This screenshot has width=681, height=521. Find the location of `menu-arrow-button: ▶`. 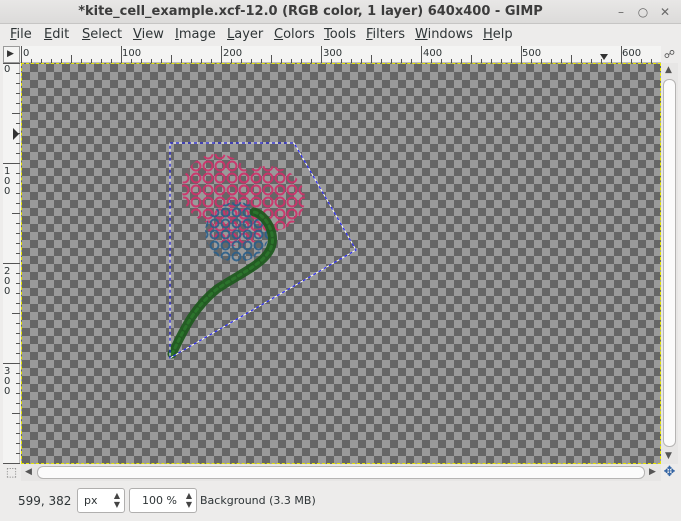

menu-arrow-button: ▶ is located at coordinates (11, 54).